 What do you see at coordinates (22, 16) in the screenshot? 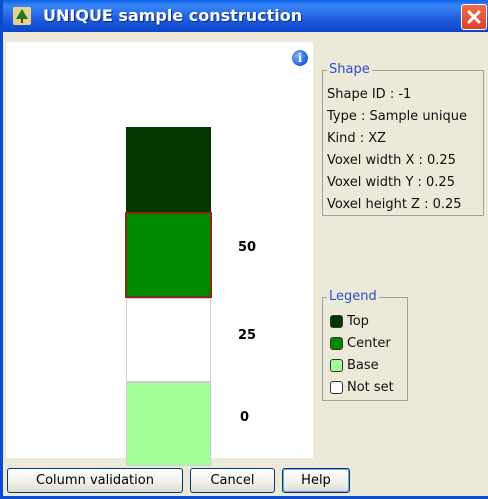
I see `tree-icon` at bounding box center [22, 16].